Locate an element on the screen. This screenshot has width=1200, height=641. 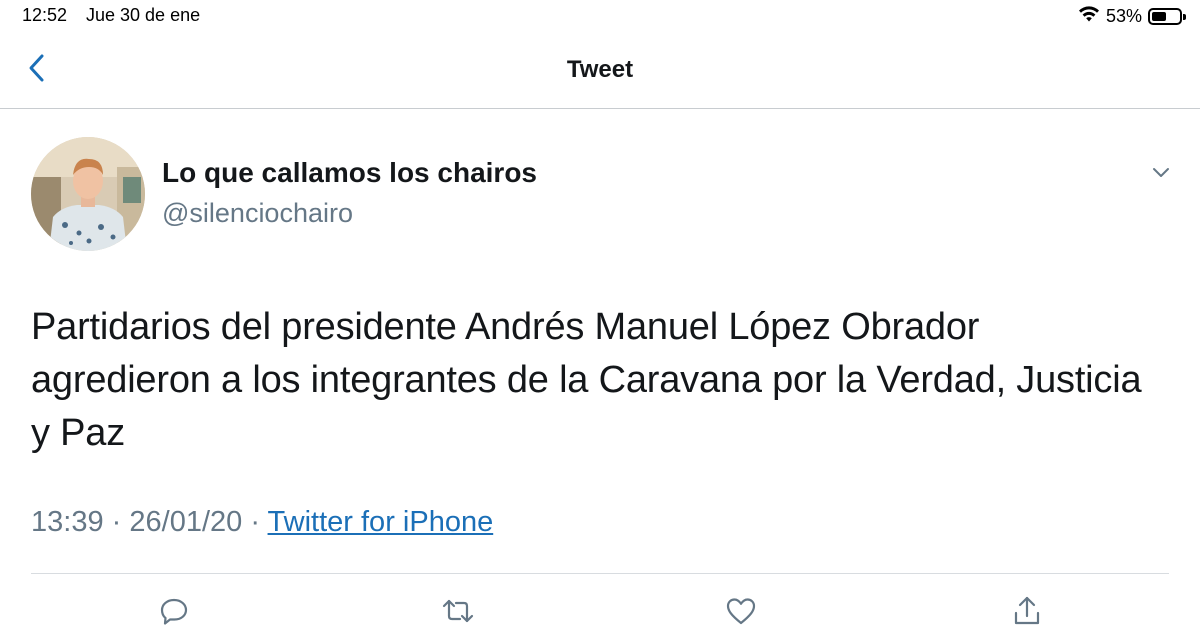
share-icon is located at coordinates (1027, 613).